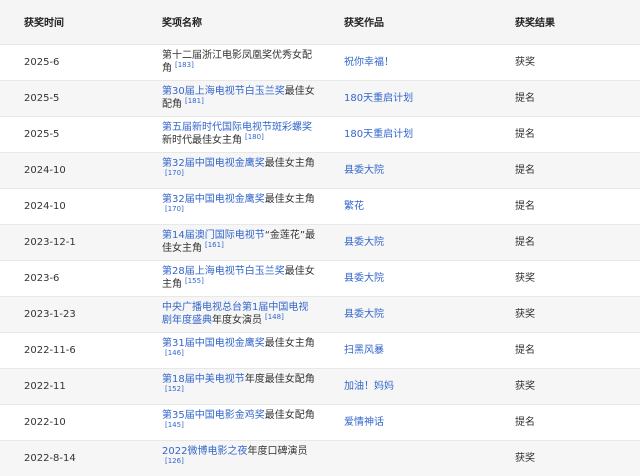 Image resolution: width=640 pixels, height=476 pixels. I want to click on award-name-text: 年度口碑演员, so click(277, 452).